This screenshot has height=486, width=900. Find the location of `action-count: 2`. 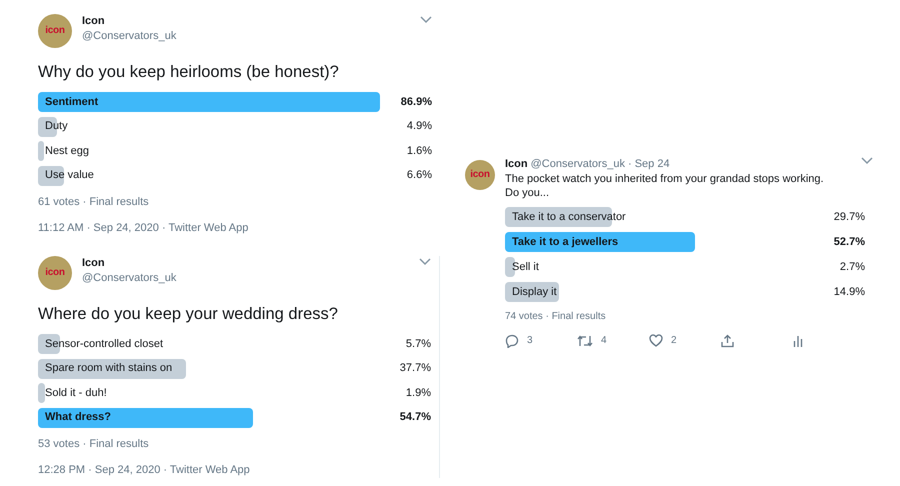

action-count: 2 is located at coordinates (674, 341).